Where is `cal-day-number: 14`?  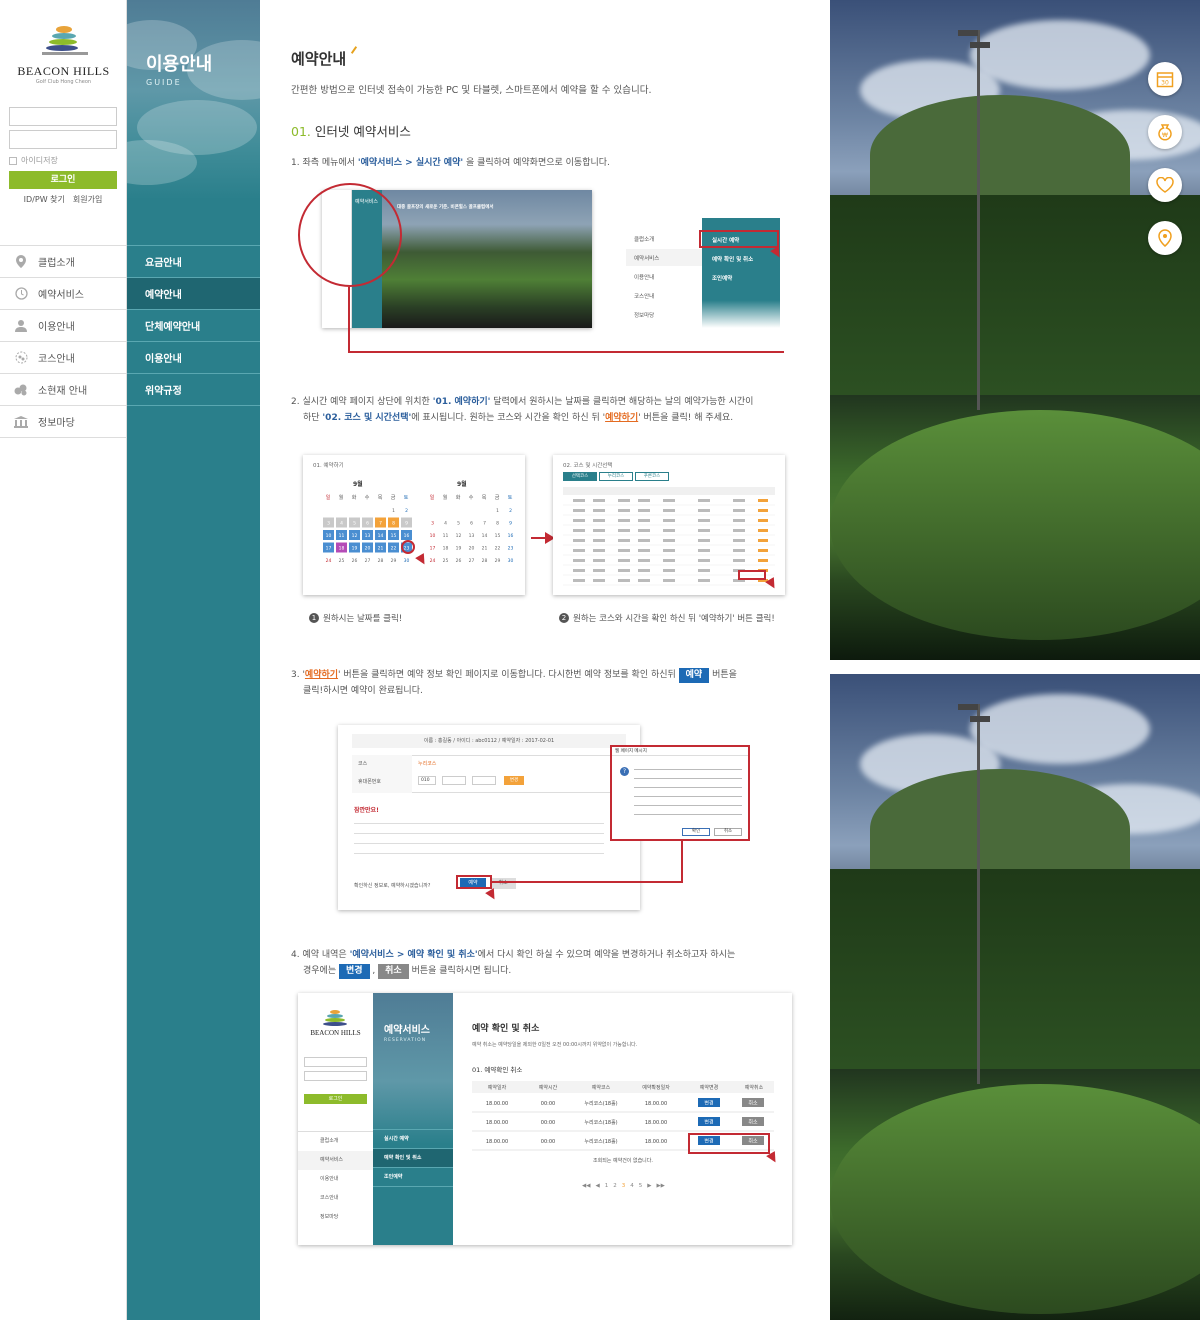 cal-day-number: 14 is located at coordinates (381, 536).